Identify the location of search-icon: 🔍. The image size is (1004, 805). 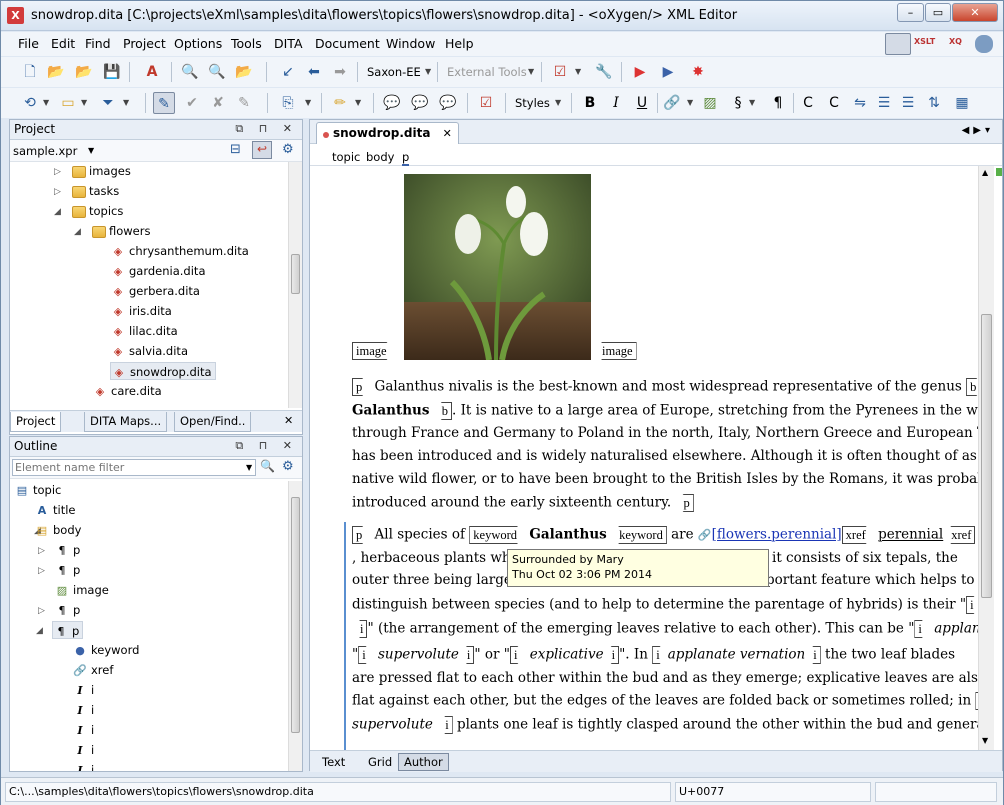
(267, 466).